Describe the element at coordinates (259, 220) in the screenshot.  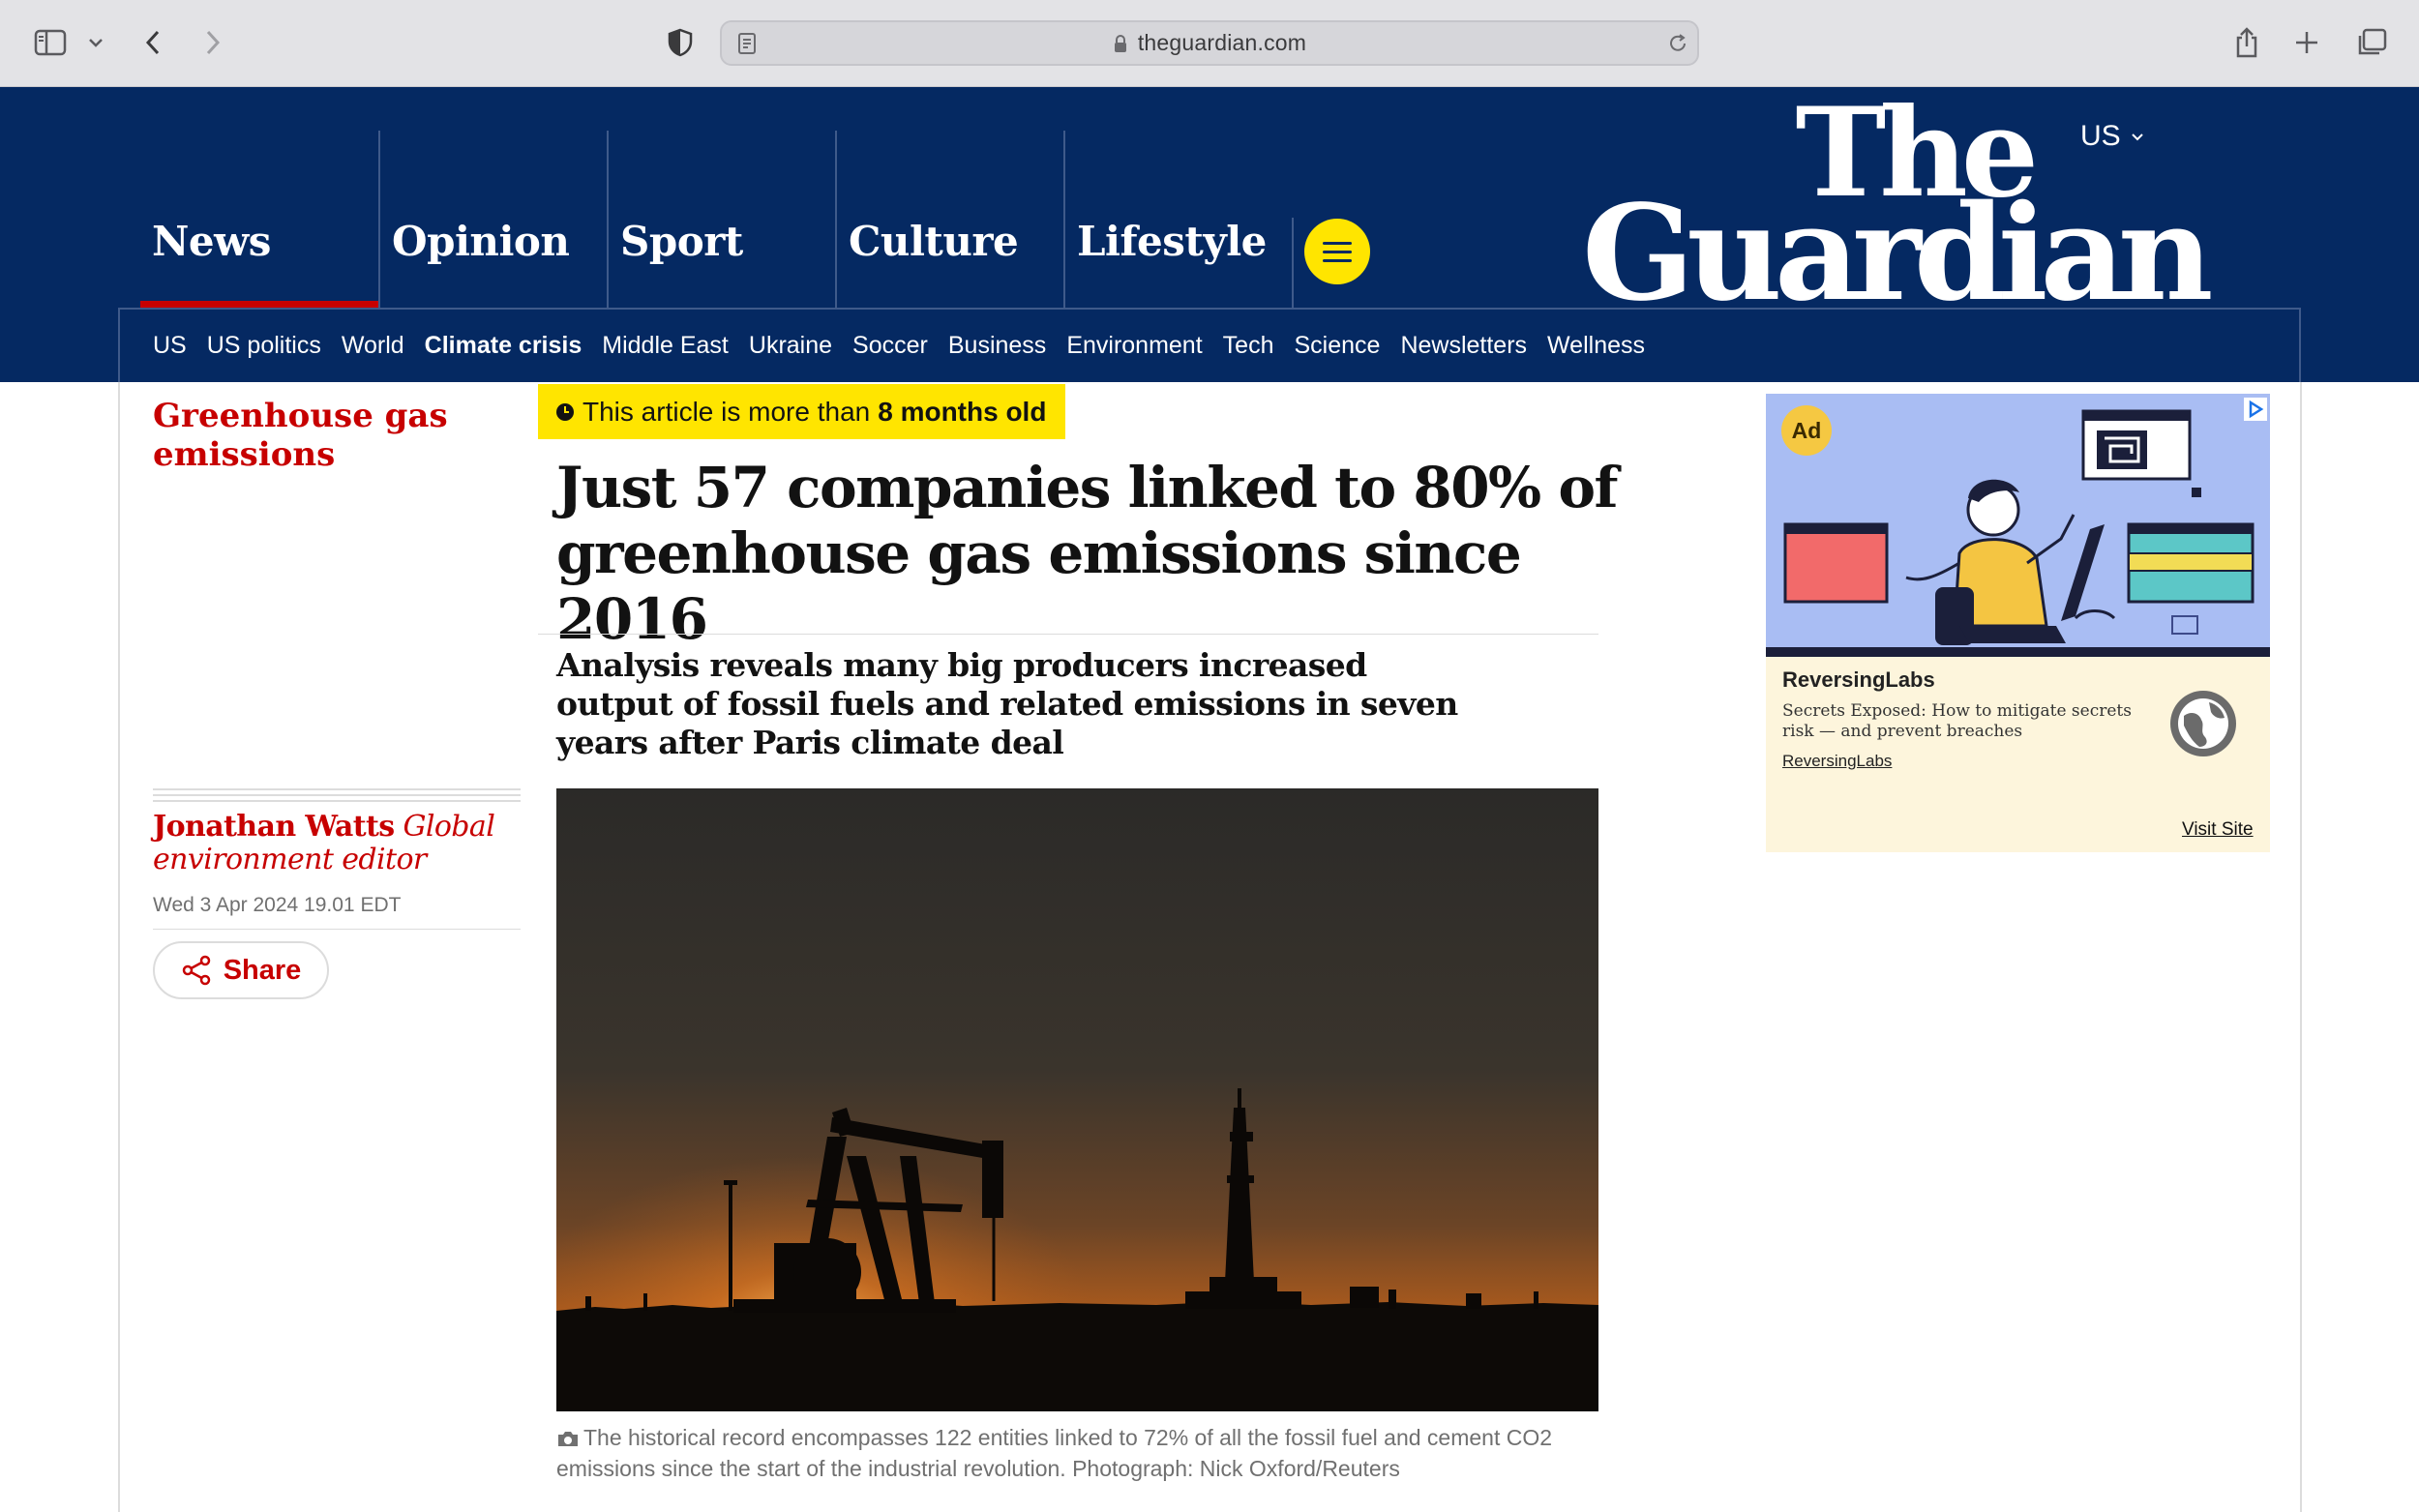
I see `pillar-news: News` at that location.